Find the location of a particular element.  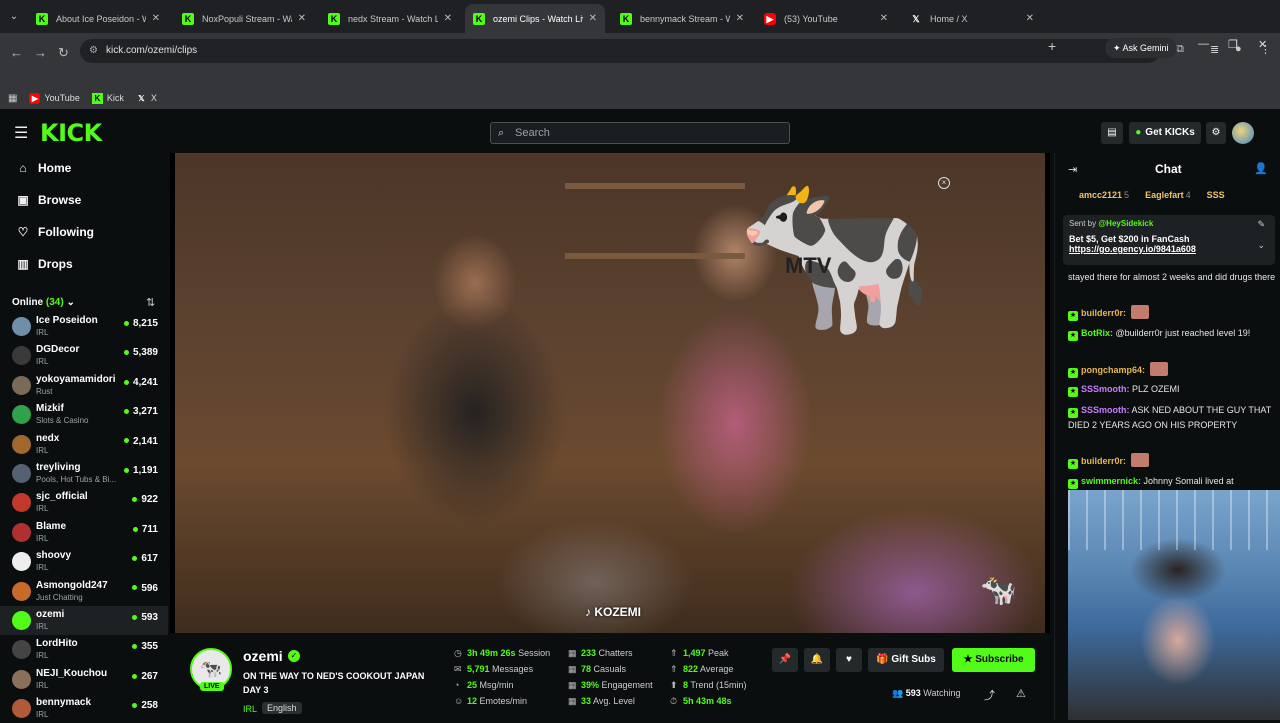

sidebar-item-following: ♡ Following is located at coordinates (55, 232).